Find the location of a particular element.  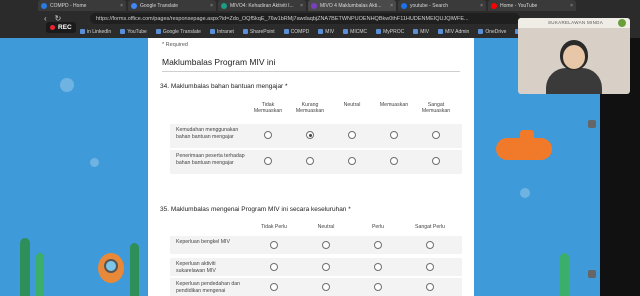

webcam-banner: SUKARELAWAN MINDA is located at coordinates (574, 23).